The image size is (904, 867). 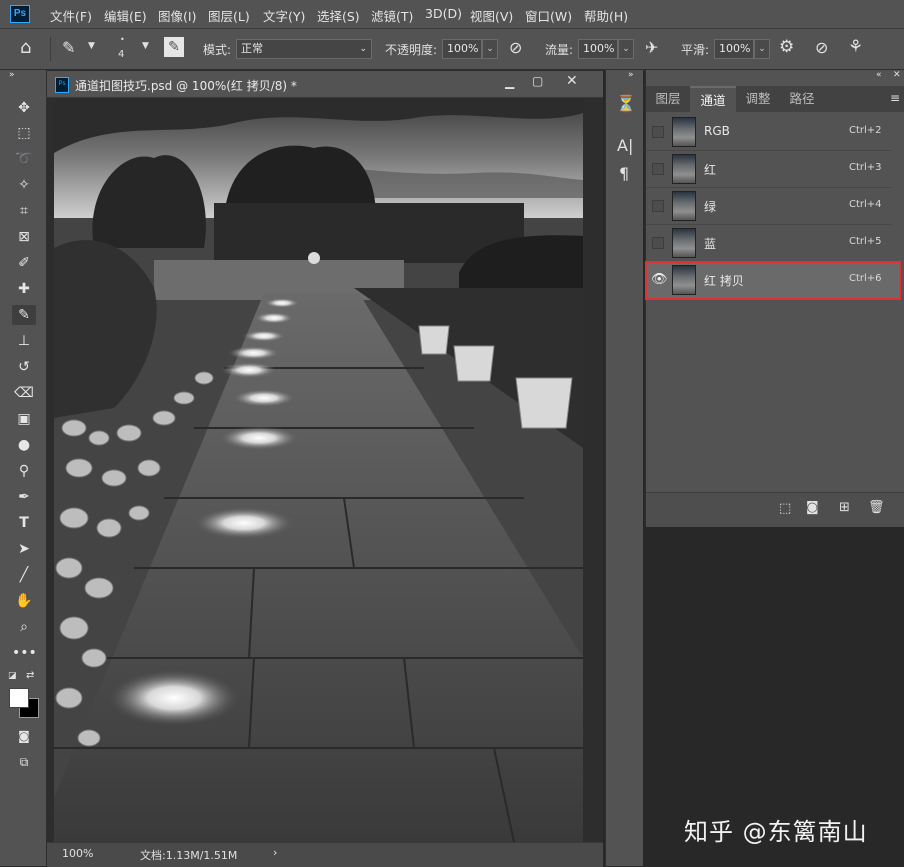 What do you see at coordinates (24, 185) in the screenshot?
I see `magic-wand-icon: ✧` at bounding box center [24, 185].